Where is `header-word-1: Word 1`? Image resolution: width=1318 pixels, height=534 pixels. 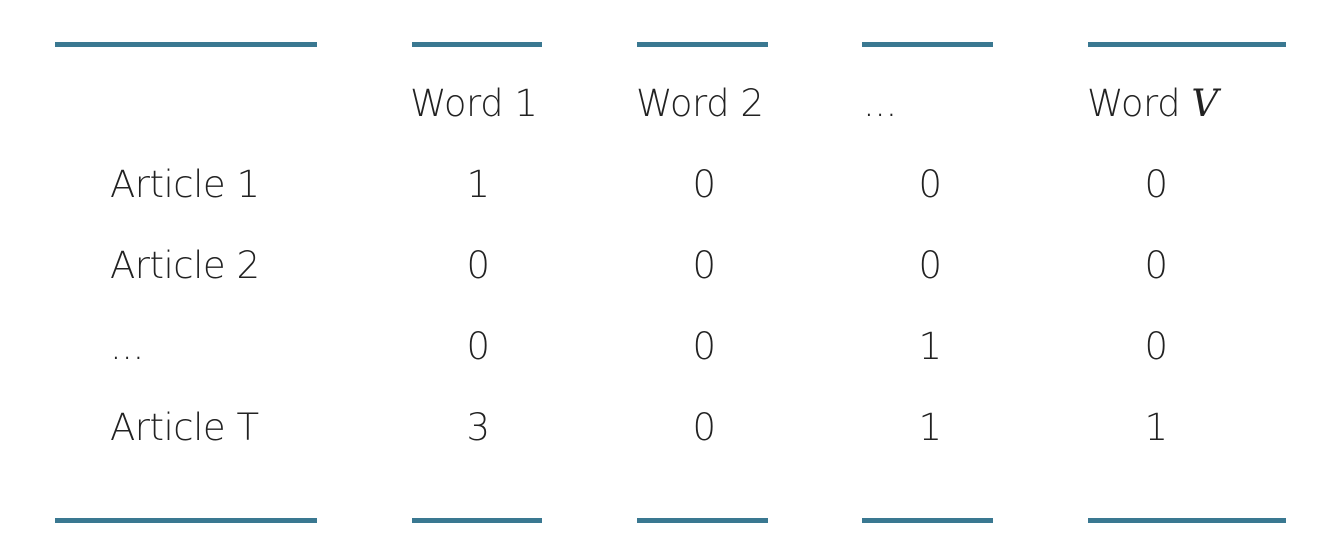 header-word-1: Word 1 is located at coordinates (474, 103).